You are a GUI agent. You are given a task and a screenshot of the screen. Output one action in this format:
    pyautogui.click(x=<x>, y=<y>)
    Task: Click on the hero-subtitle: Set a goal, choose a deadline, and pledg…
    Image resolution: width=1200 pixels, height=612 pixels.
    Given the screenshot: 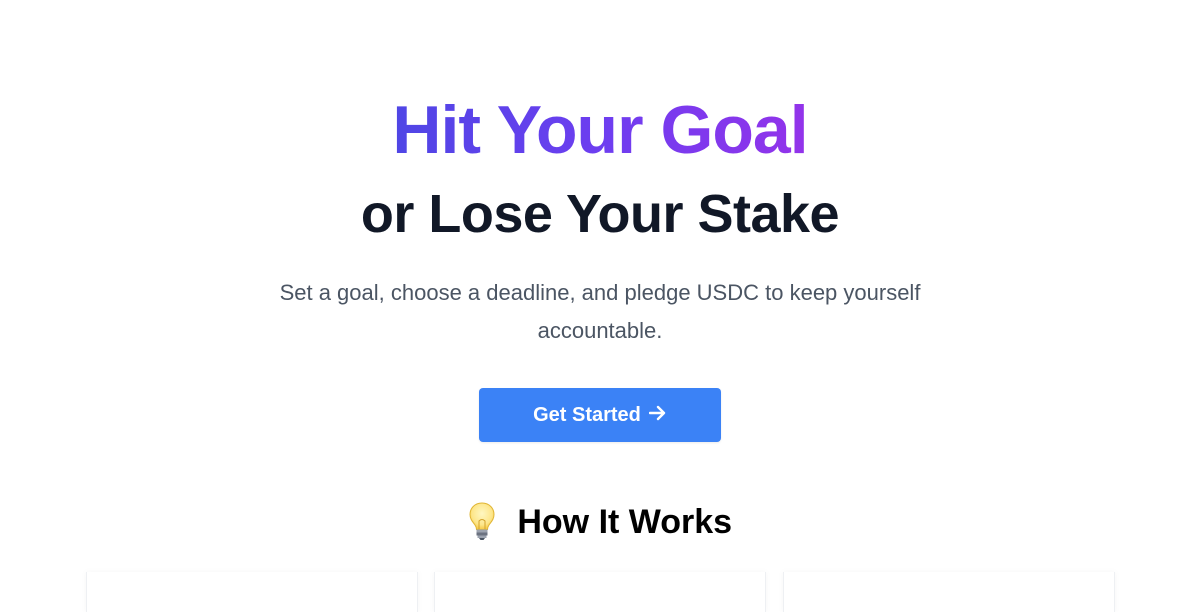 What is the action you would take?
    pyautogui.click(x=600, y=311)
    